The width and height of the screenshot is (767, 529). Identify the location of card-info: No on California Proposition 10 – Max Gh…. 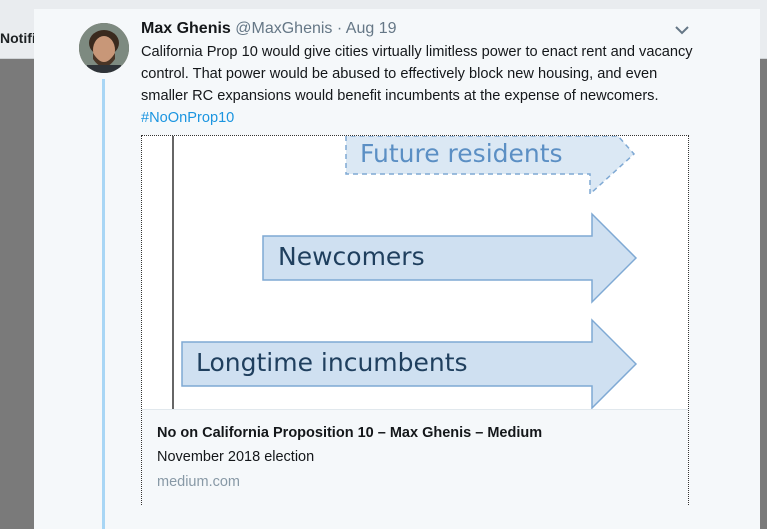
(415, 457).